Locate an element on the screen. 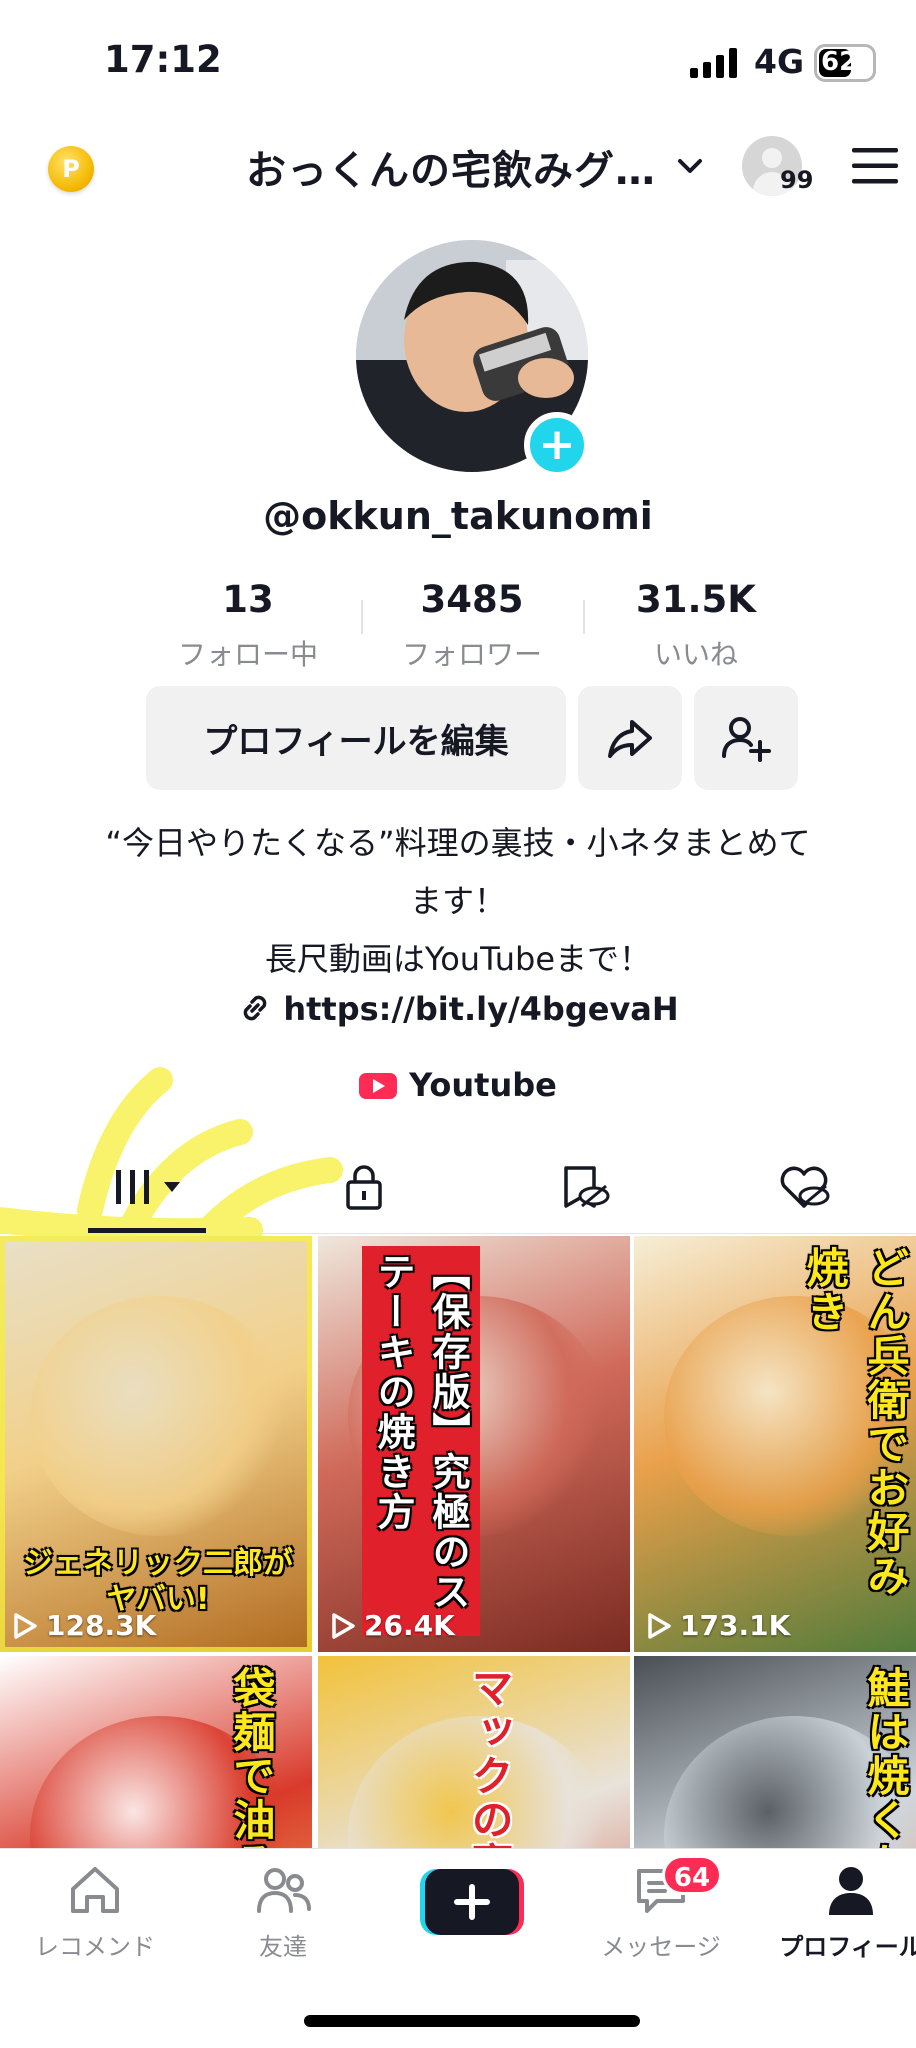 The width and height of the screenshot is (916, 2048). profile-stats: 13 フォロー中 3485 フォロワー 31.5K いいね is located at coordinates (458, 624).